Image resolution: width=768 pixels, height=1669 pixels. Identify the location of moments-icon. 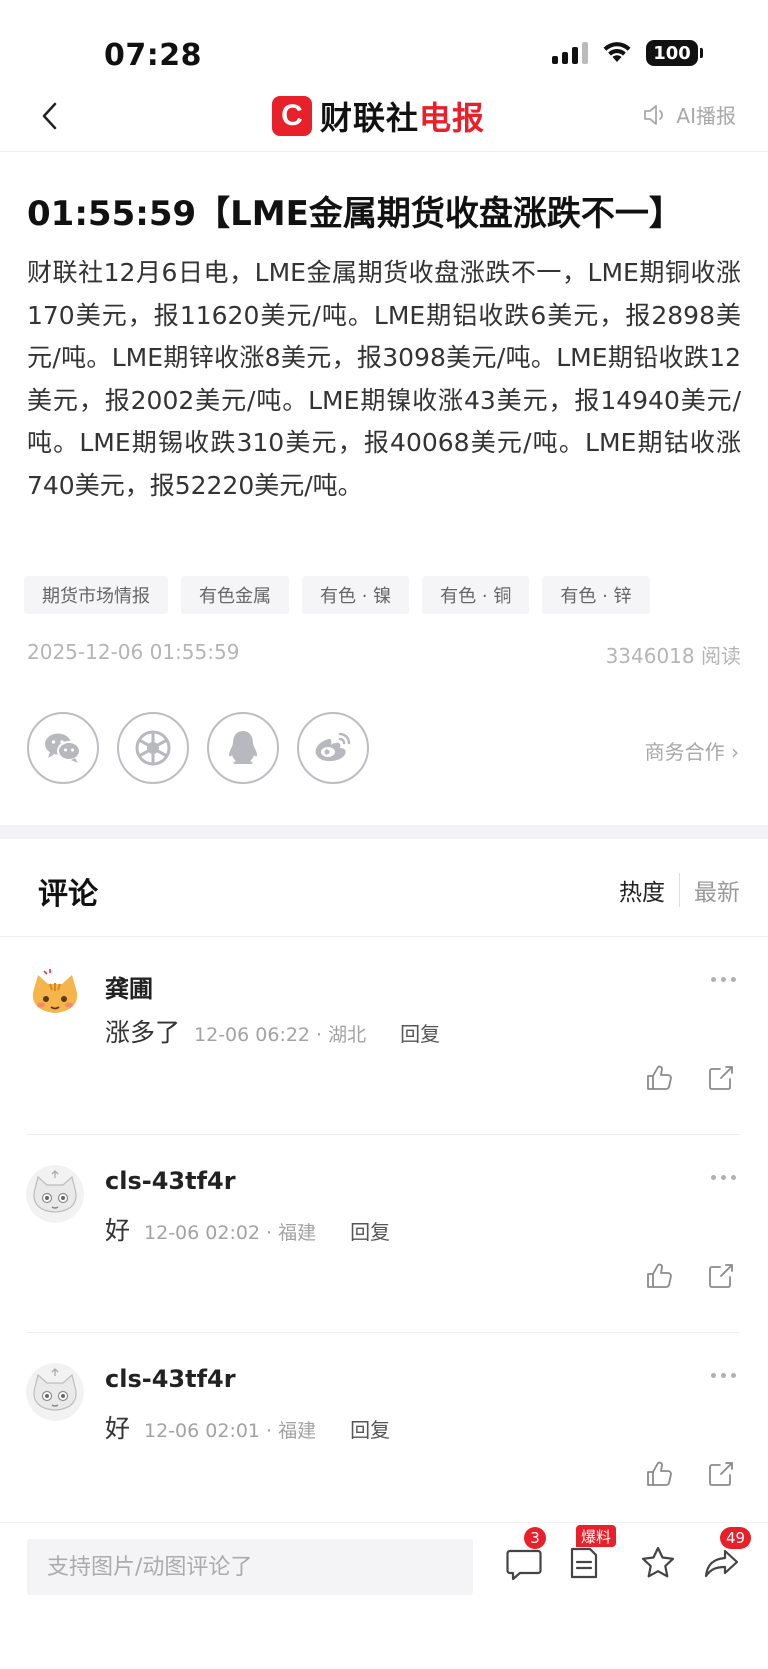
(153, 748).